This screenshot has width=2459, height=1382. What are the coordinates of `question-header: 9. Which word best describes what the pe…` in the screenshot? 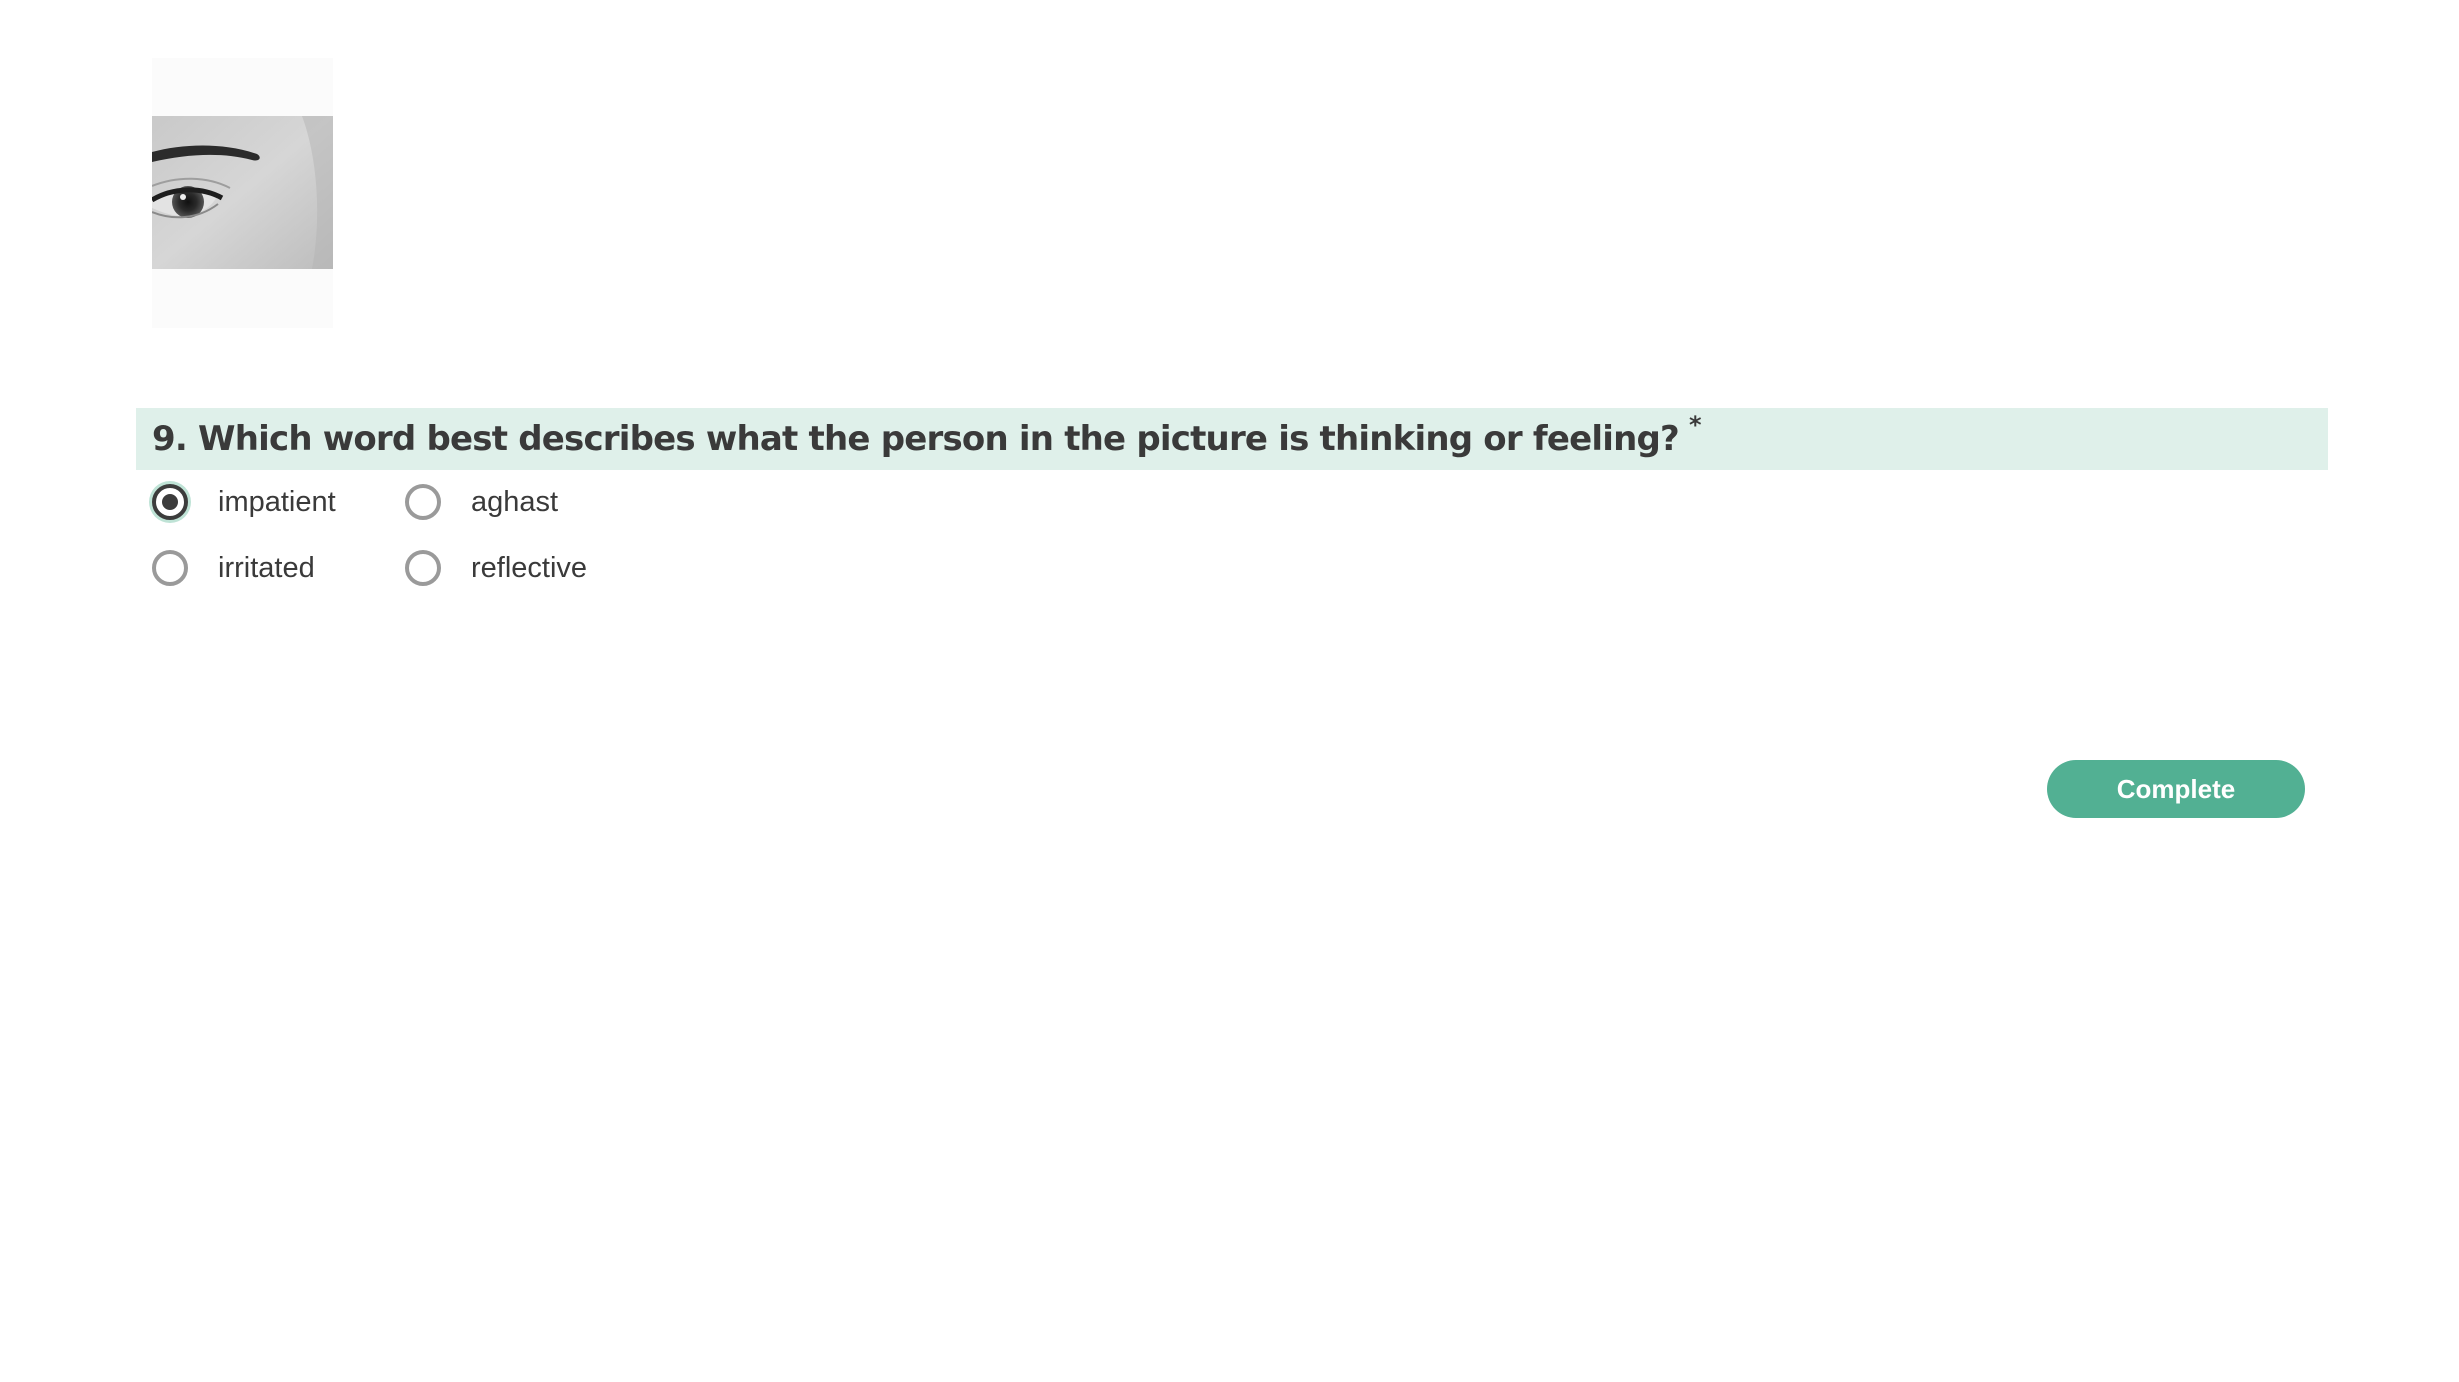 It's located at (1232, 439).